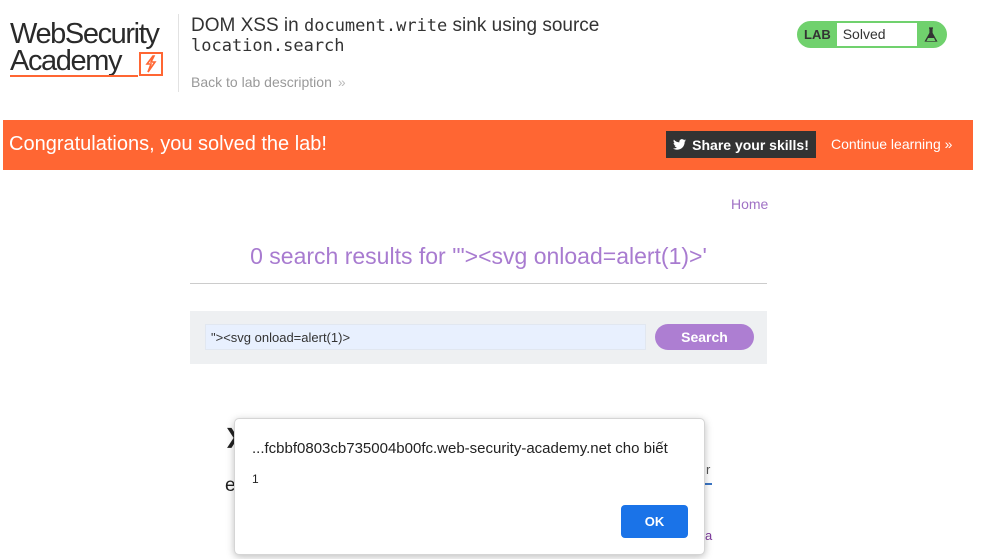  I want to click on background-fragment: a, so click(709, 535).